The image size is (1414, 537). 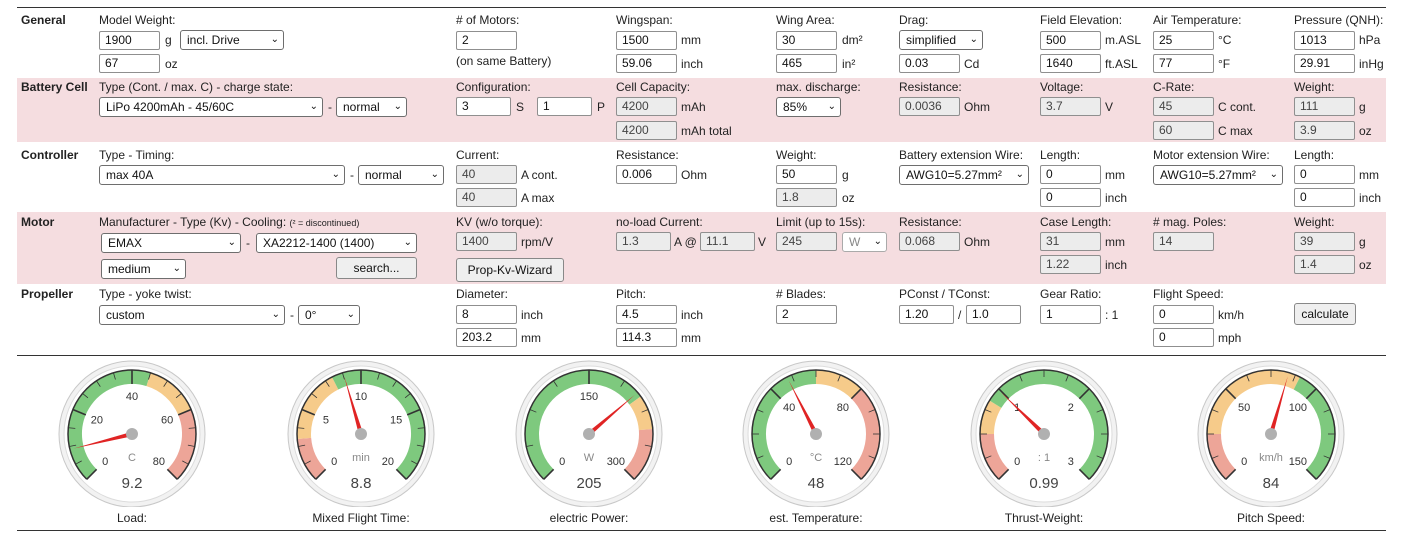 What do you see at coordinates (211, 107) in the screenshot?
I see `battery-type-select: LiPo 4200mAh - 45/60C ⌄` at bounding box center [211, 107].